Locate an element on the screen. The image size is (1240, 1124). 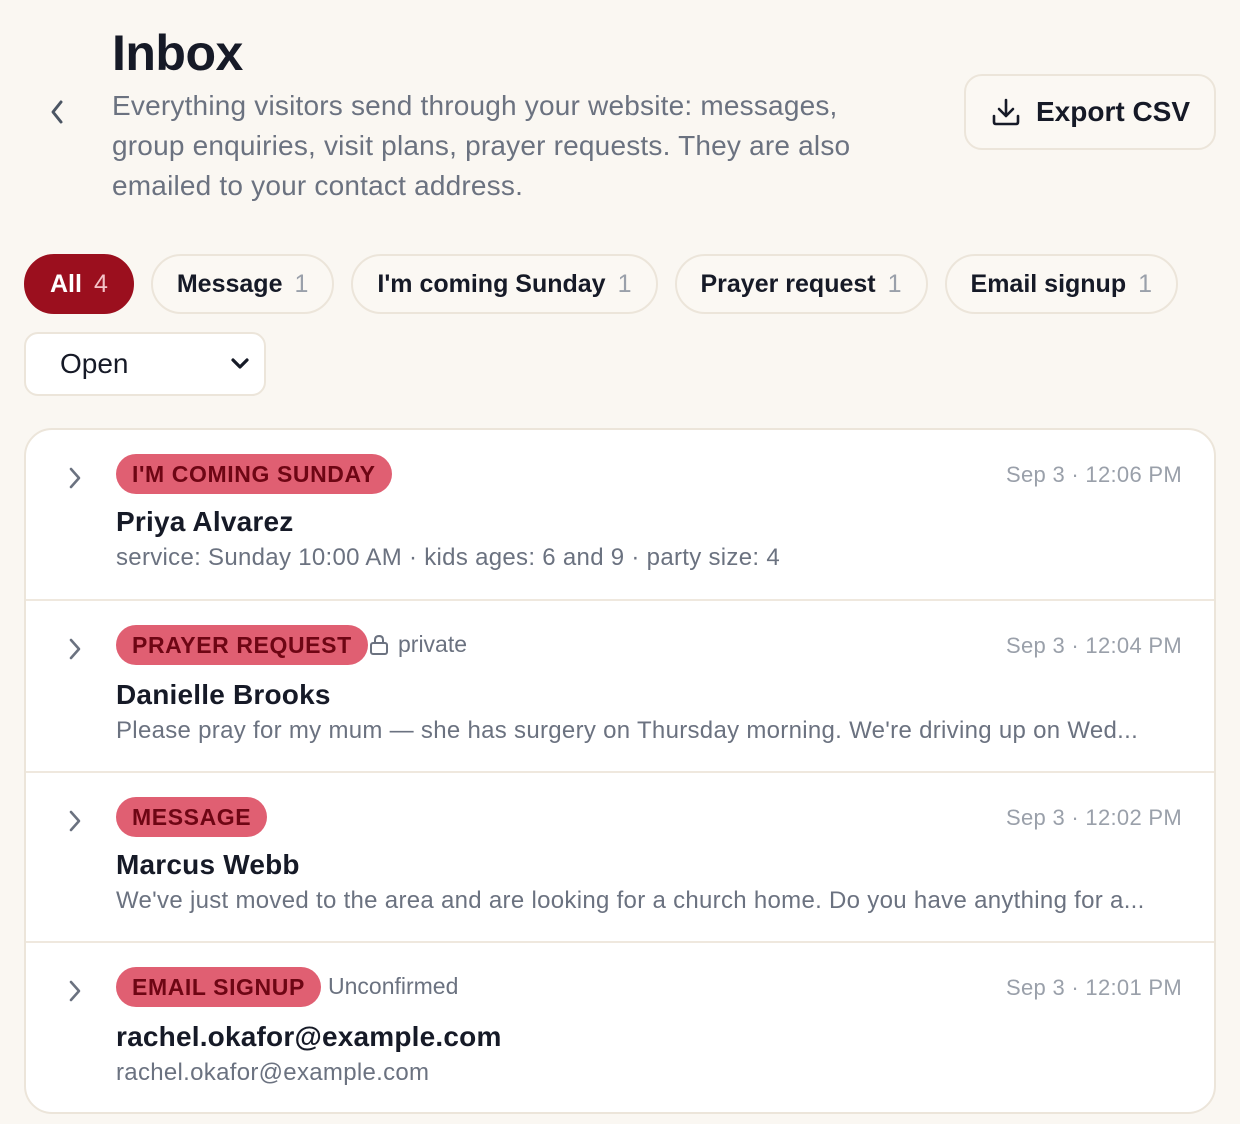
filter-chip-message: Message 1 is located at coordinates (242, 284).